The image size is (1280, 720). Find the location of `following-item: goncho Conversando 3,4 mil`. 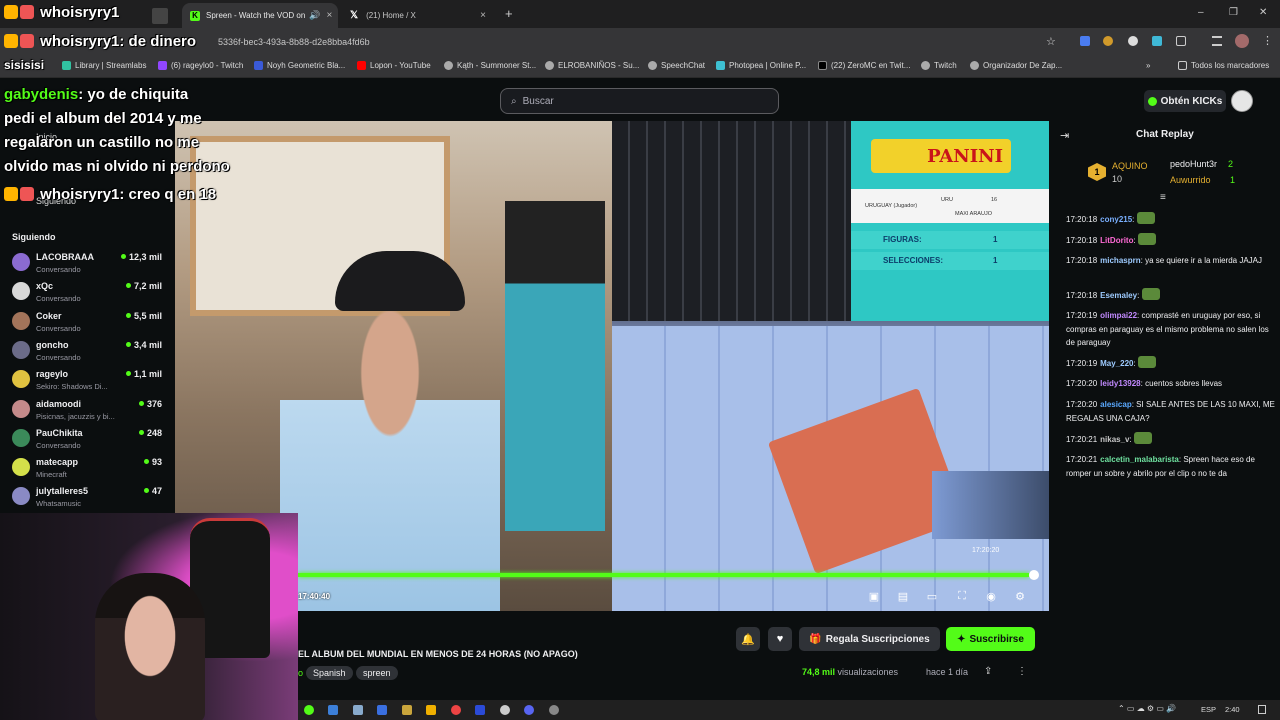

following-item: goncho Conversando 3,4 mil is located at coordinates (87, 352).